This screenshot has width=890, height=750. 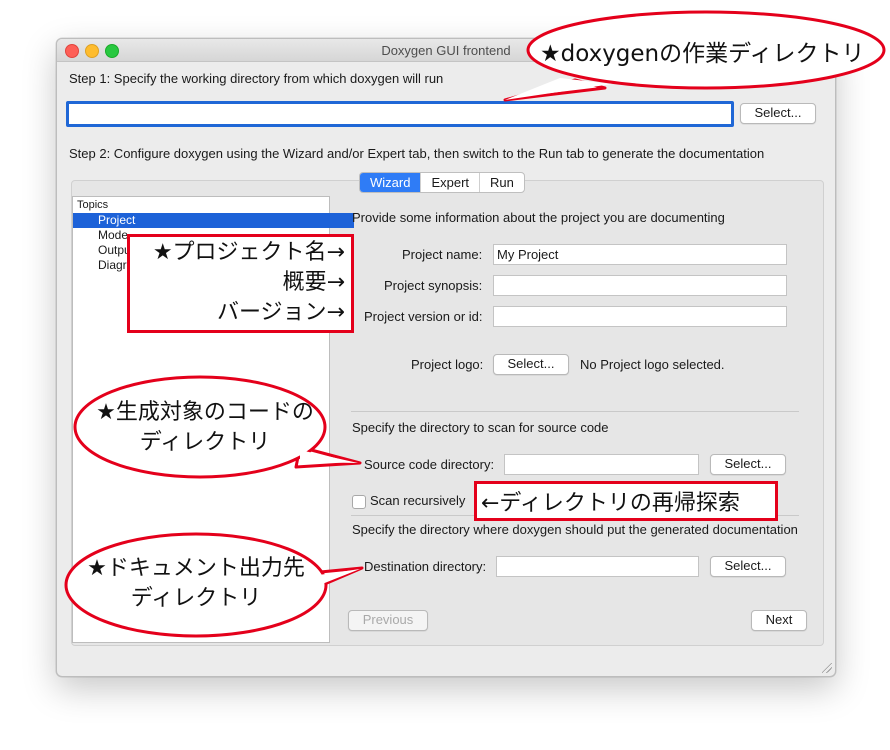 What do you see at coordinates (640, 285) in the screenshot?
I see `project-synopsis-input` at bounding box center [640, 285].